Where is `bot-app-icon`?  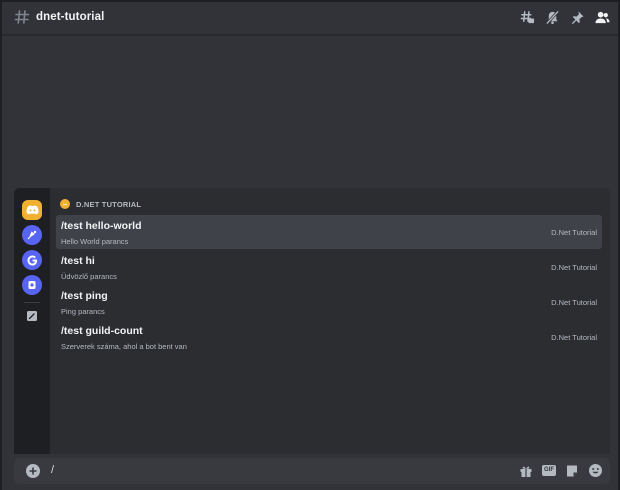 bot-app-icon is located at coordinates (32, 235).